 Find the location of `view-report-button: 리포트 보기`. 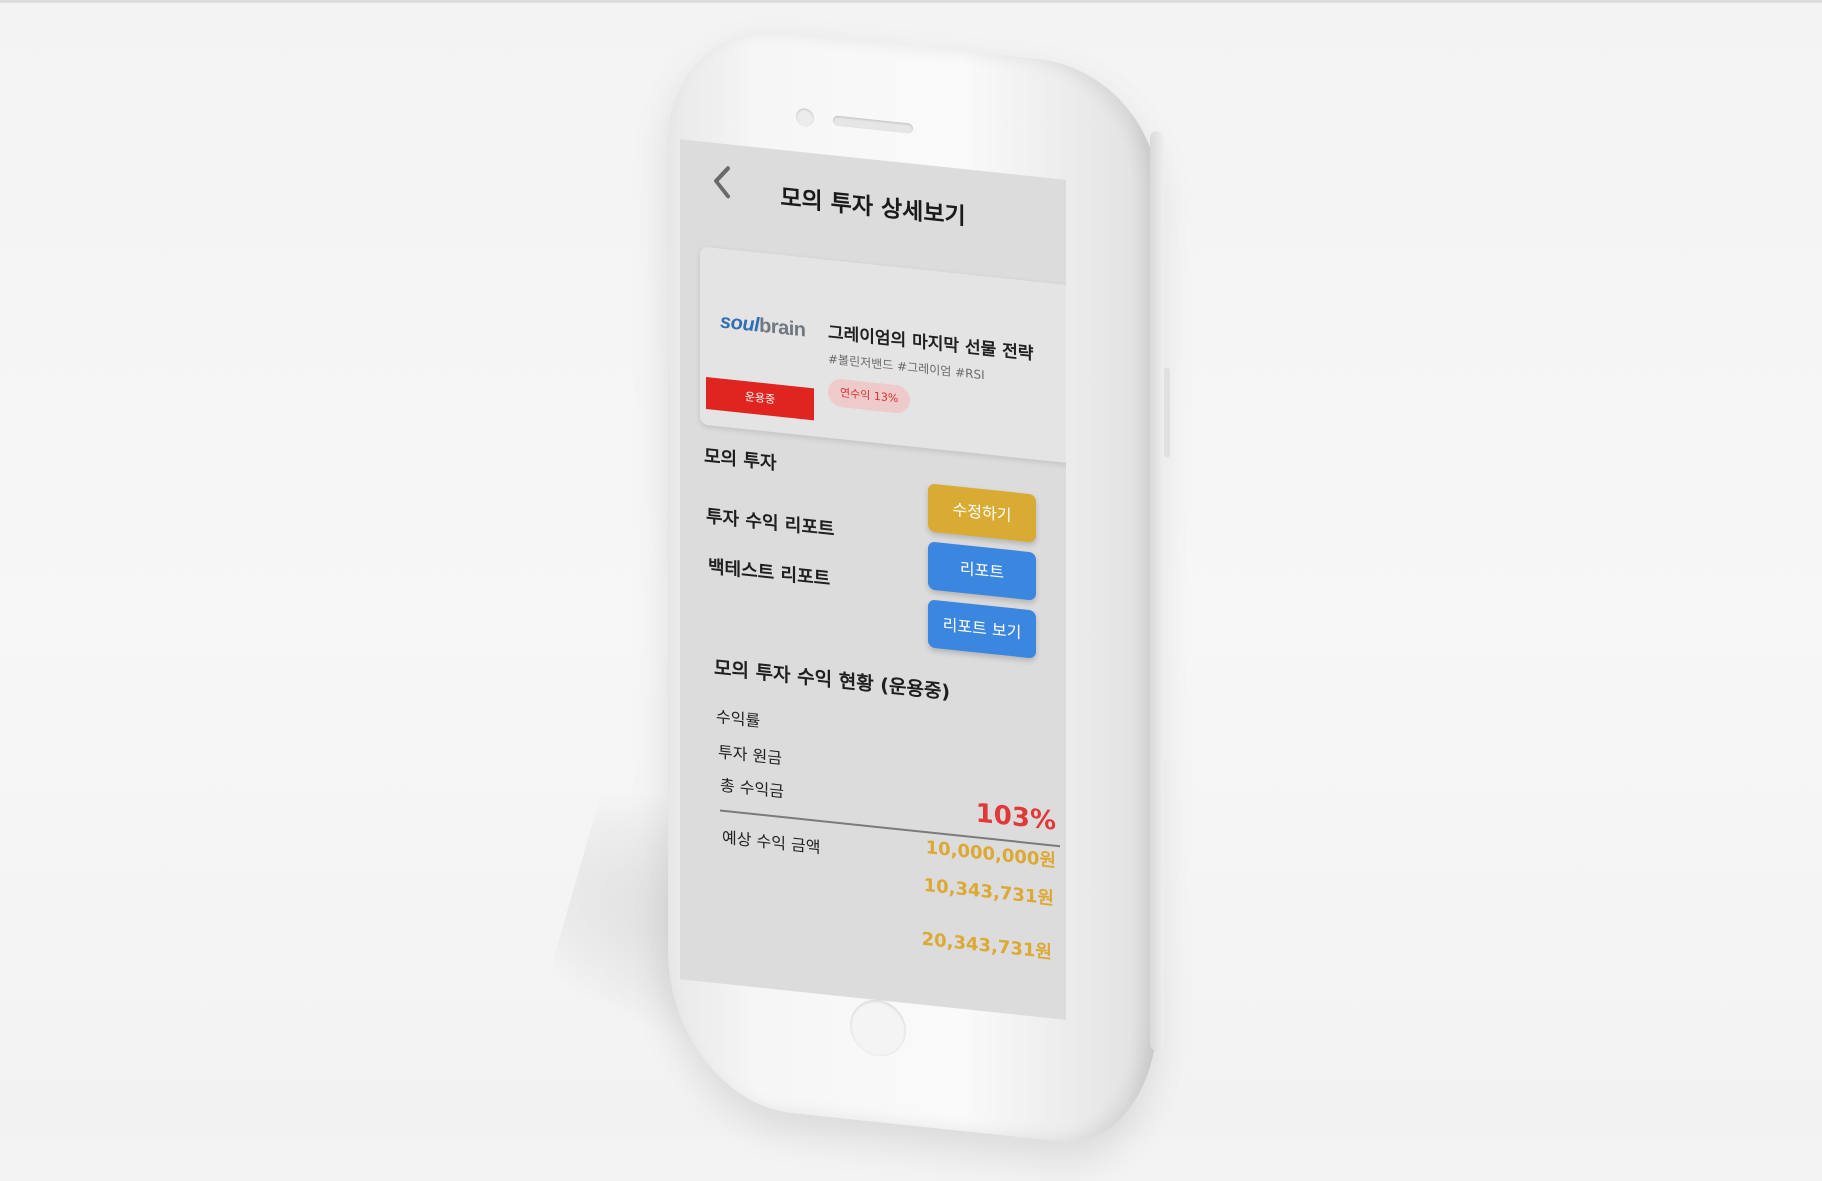

view-report-button: 리포트 보기 is located at coordinates (982, 629).